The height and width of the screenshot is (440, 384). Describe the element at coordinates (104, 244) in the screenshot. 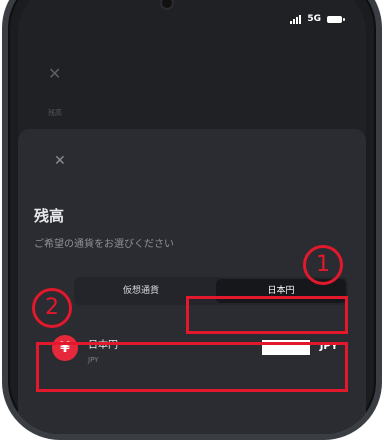

I see `sheet-subtitle: ご希望の通貨をお選びください` at that location.